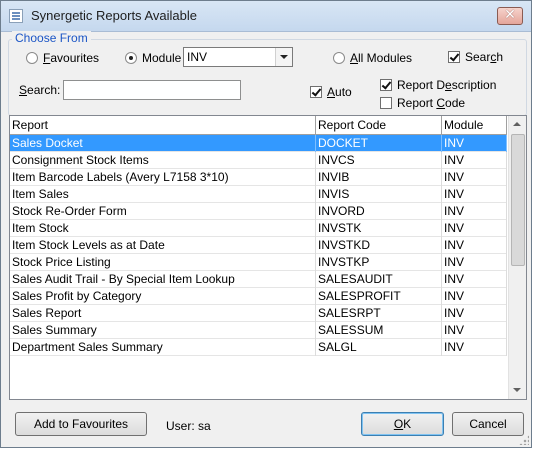 The width and height of the screenshot is (534, 450). Describe the element at coordinates (238, 57) in the screenshot. I see `module-combo: INV` at that location.